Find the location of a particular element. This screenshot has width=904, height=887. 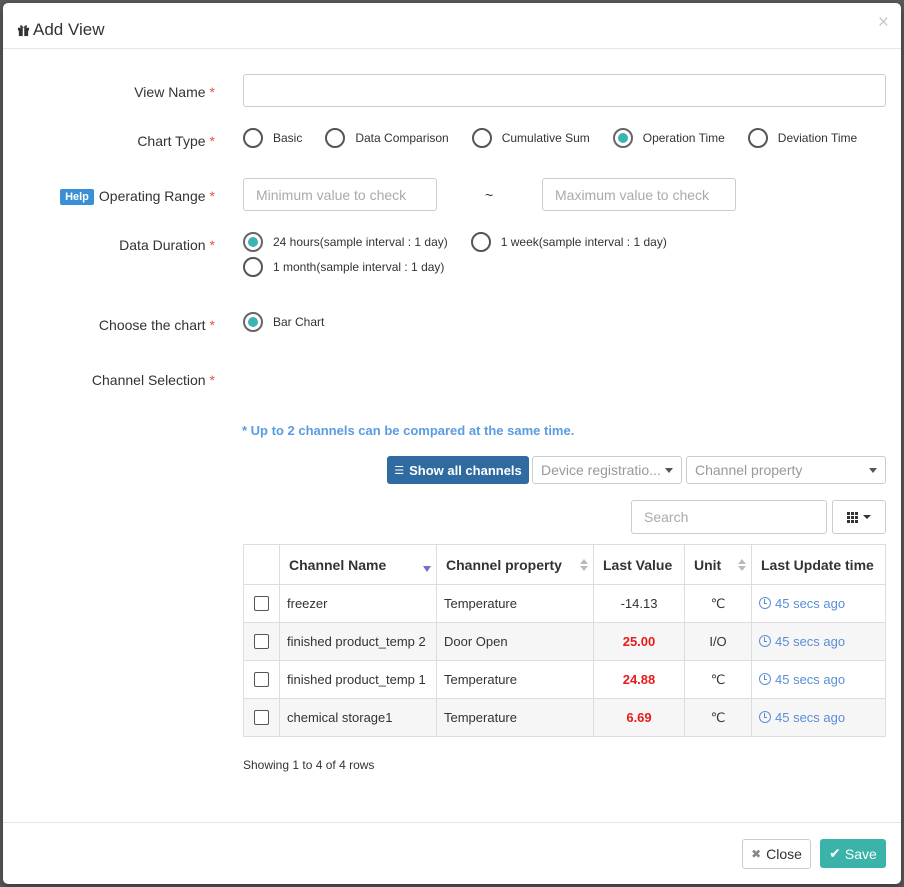

channel-name-cell: chemical storage1 is located at coordinates (358, 717).